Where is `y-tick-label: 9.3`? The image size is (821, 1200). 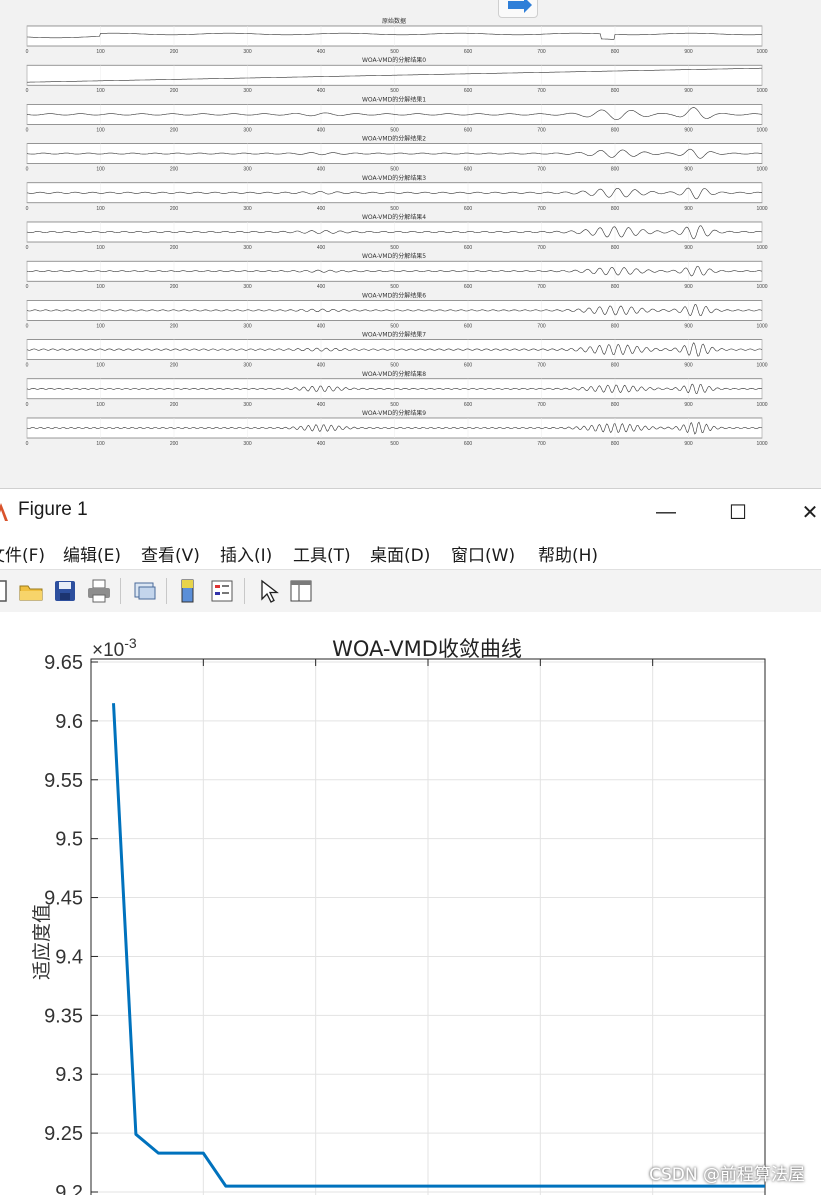 y-tick-label: 9.3 is located at coordinates (69, 1075).